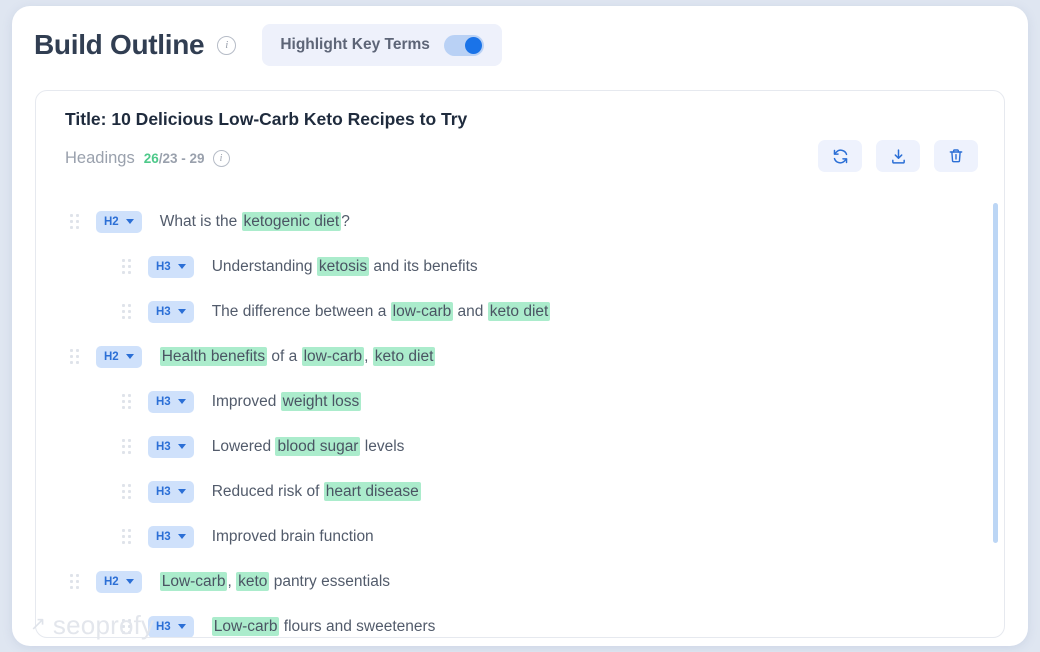 This screenshot has height=652, width=1040. I want to click on heading-text-part: What is the, so click(200, 221).